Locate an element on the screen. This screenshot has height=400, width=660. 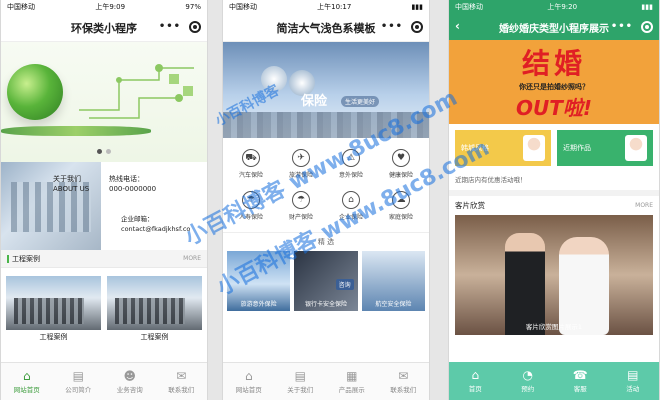
nav-bar: 环保类小程序 ••• is located at coordinates (104, 28).